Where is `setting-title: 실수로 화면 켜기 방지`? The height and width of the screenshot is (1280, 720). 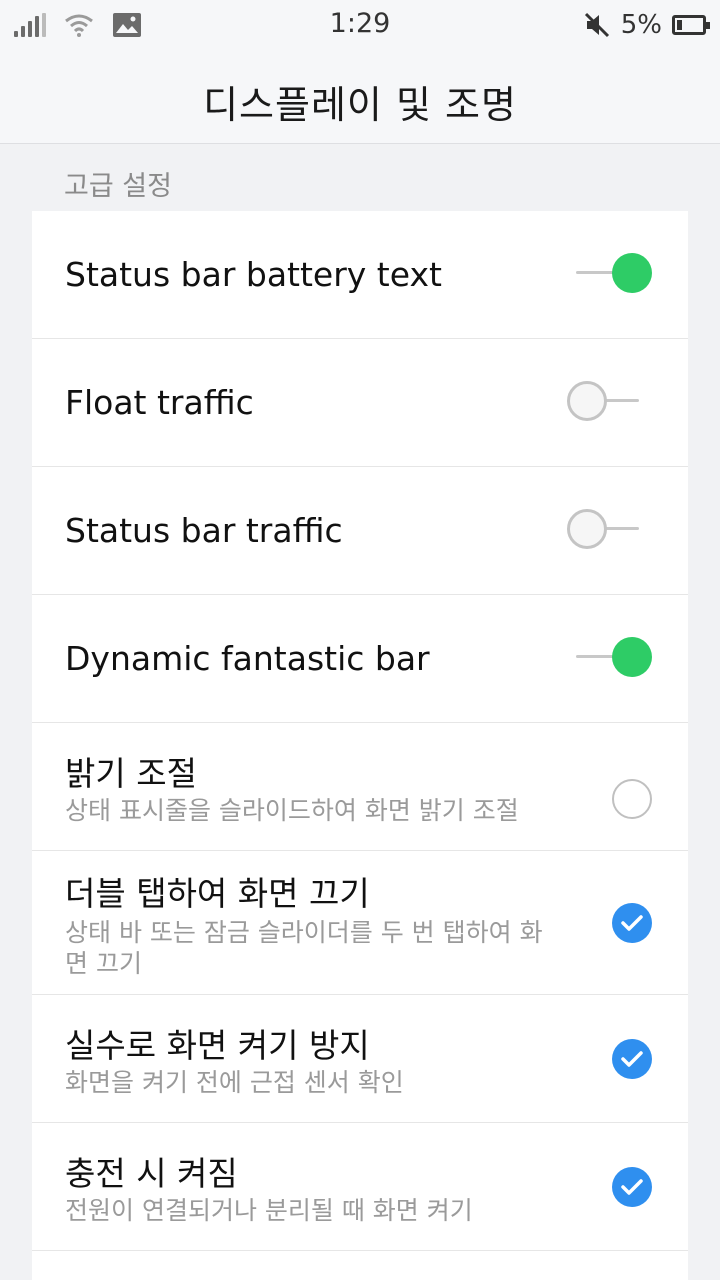
setting-title: 실수로 화면 켜기 방지 is located at coordinates (217, 1045).